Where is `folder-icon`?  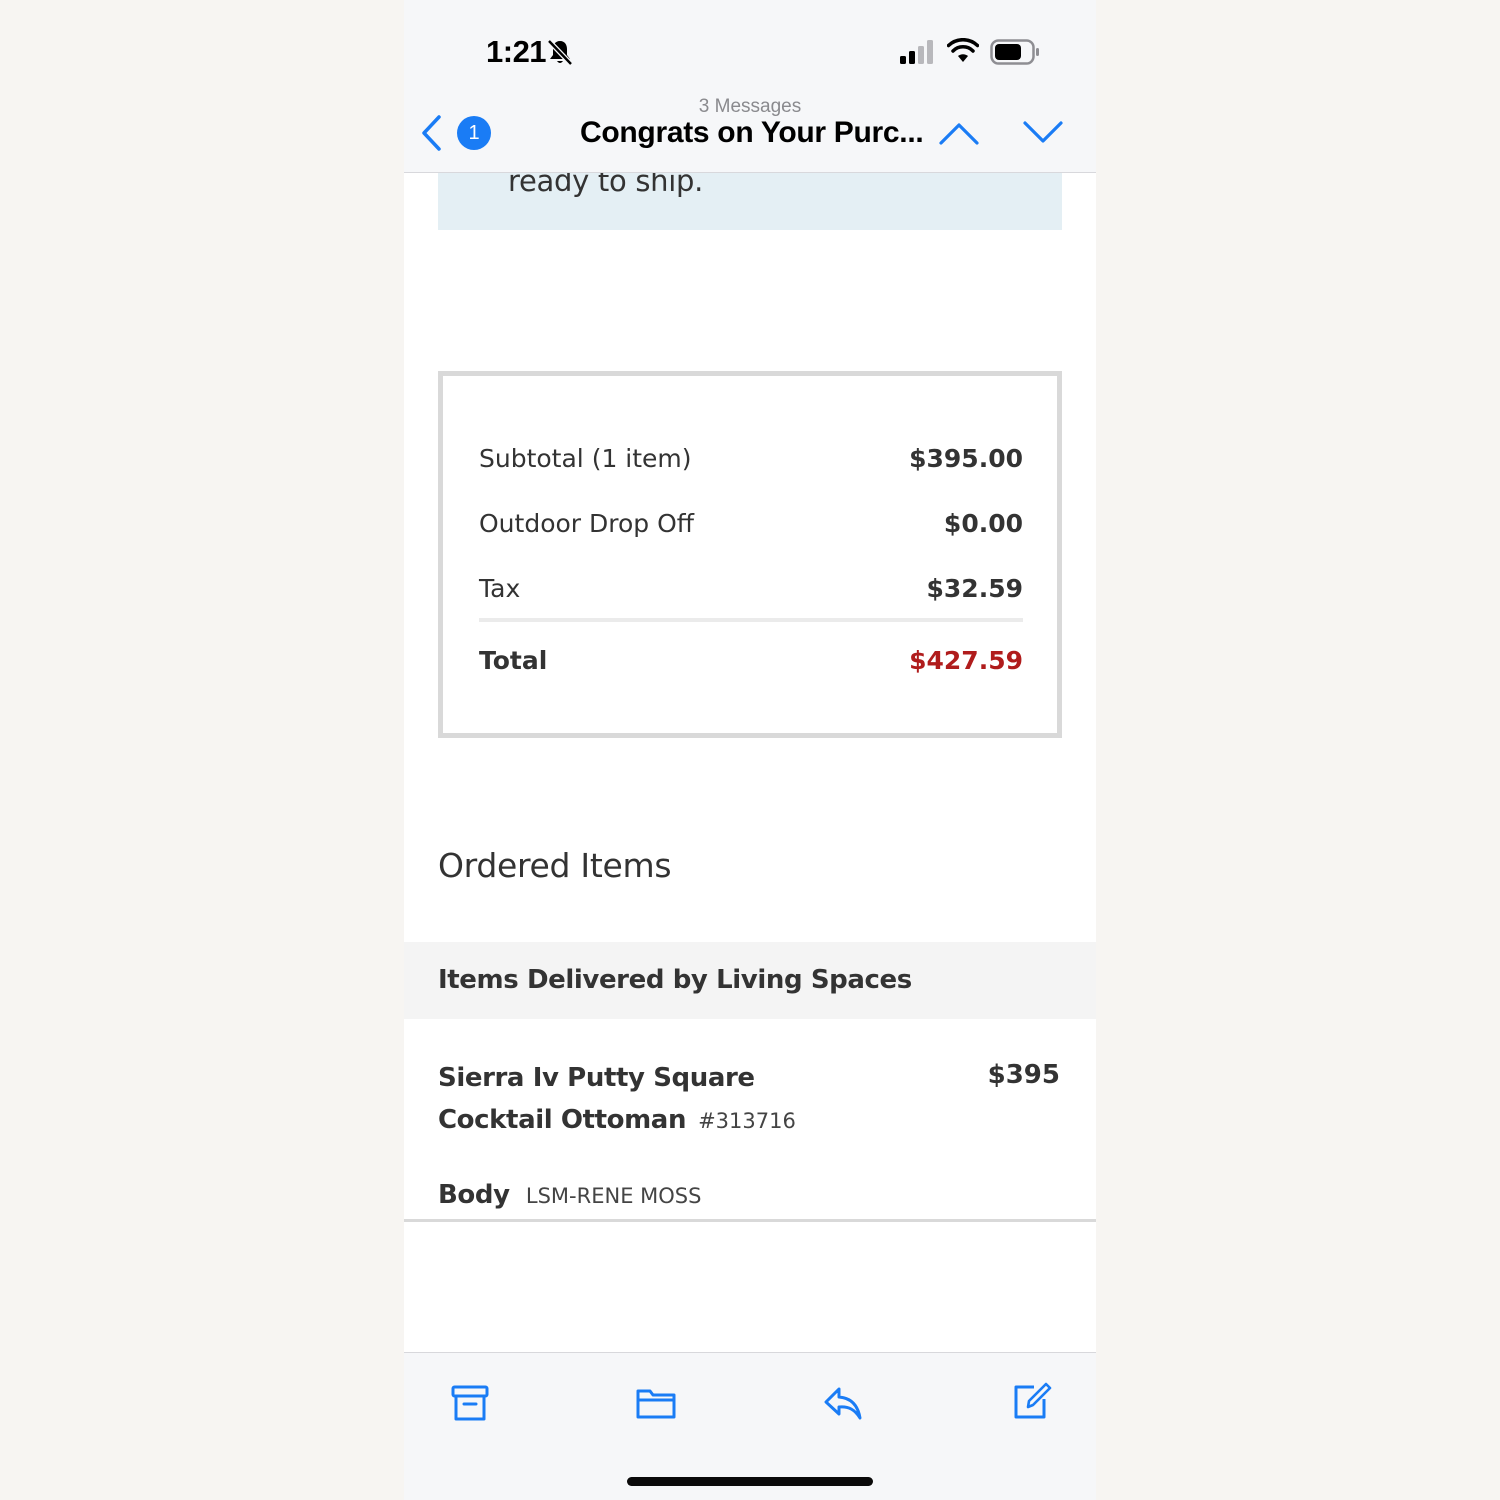 folder-icon is located at coordinates (656, 1403).